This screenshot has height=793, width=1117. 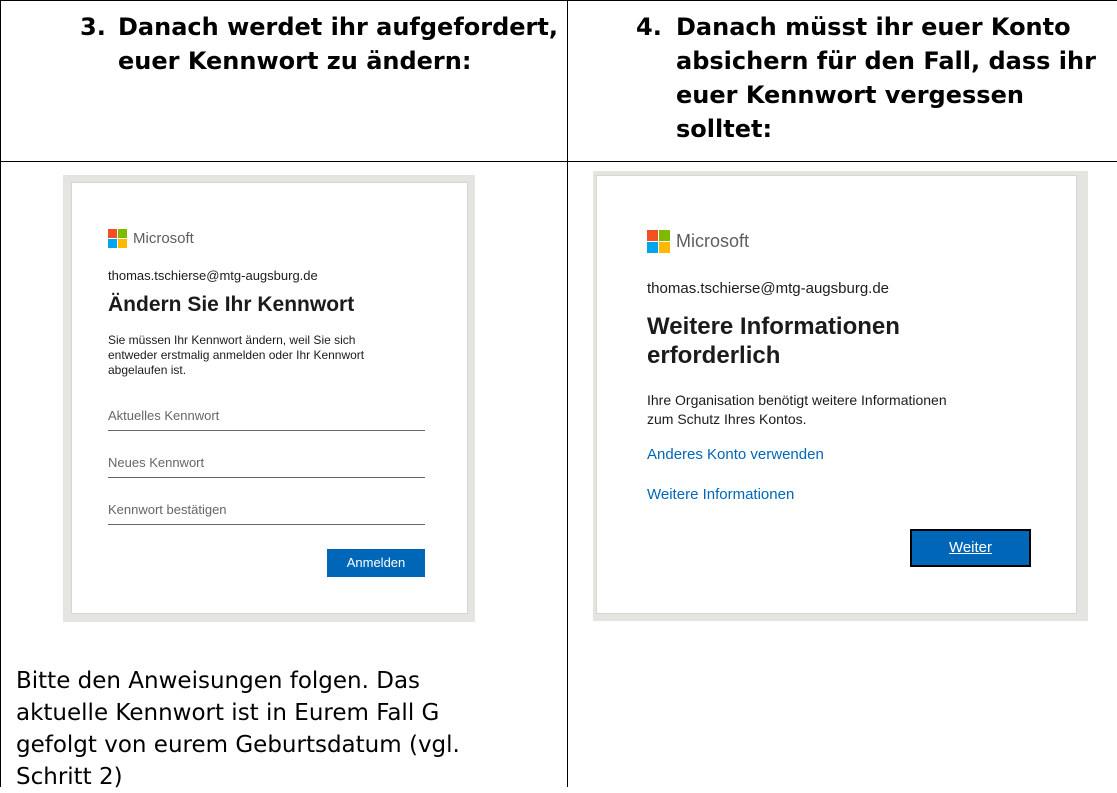 What do you see at coordinates (69, 777) in the screenshot?
I see `note-line: Schritt 2)` at bounding box center [69, 777].